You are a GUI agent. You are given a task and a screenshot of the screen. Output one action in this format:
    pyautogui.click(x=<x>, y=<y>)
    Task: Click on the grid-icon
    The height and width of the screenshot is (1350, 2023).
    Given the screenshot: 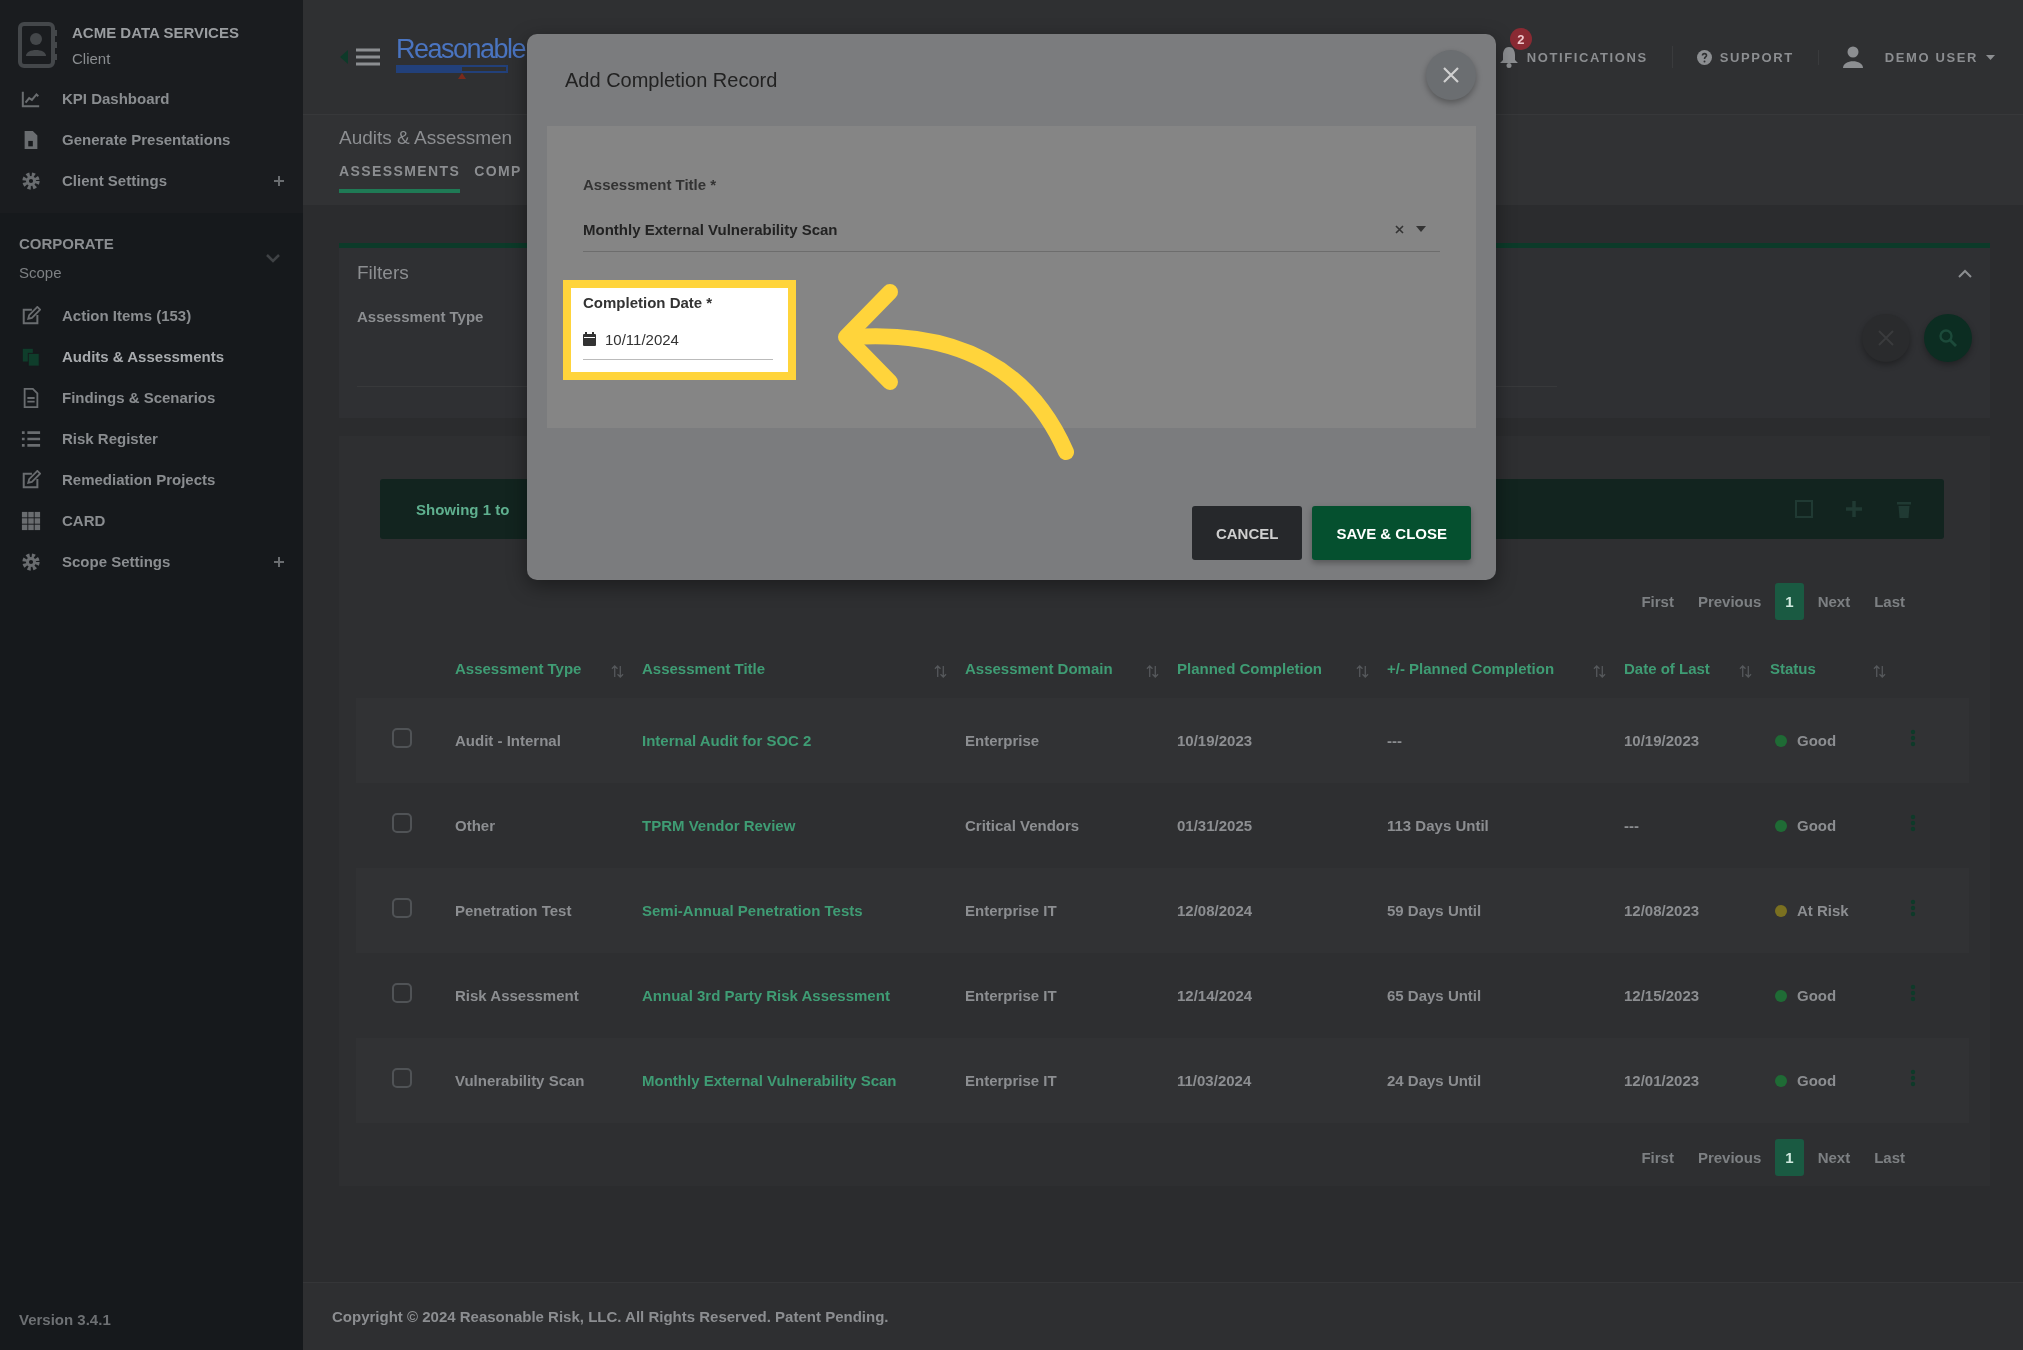 What is the action you would take?
    pyautogui.click(x=31, y=520)
    